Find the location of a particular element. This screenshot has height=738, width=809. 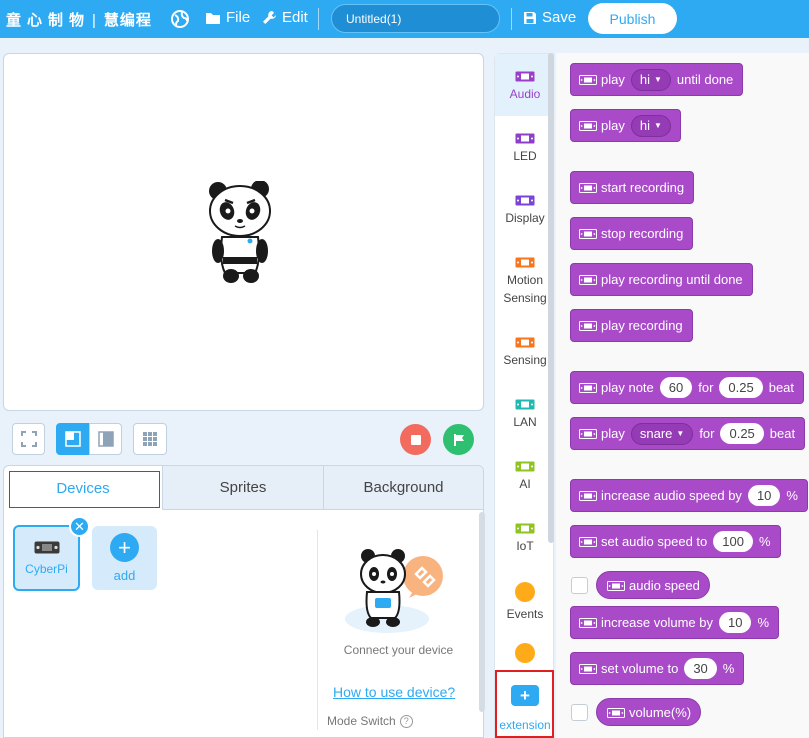

mode-switch: Mode Switch ? is located at coordinates (370, 721).